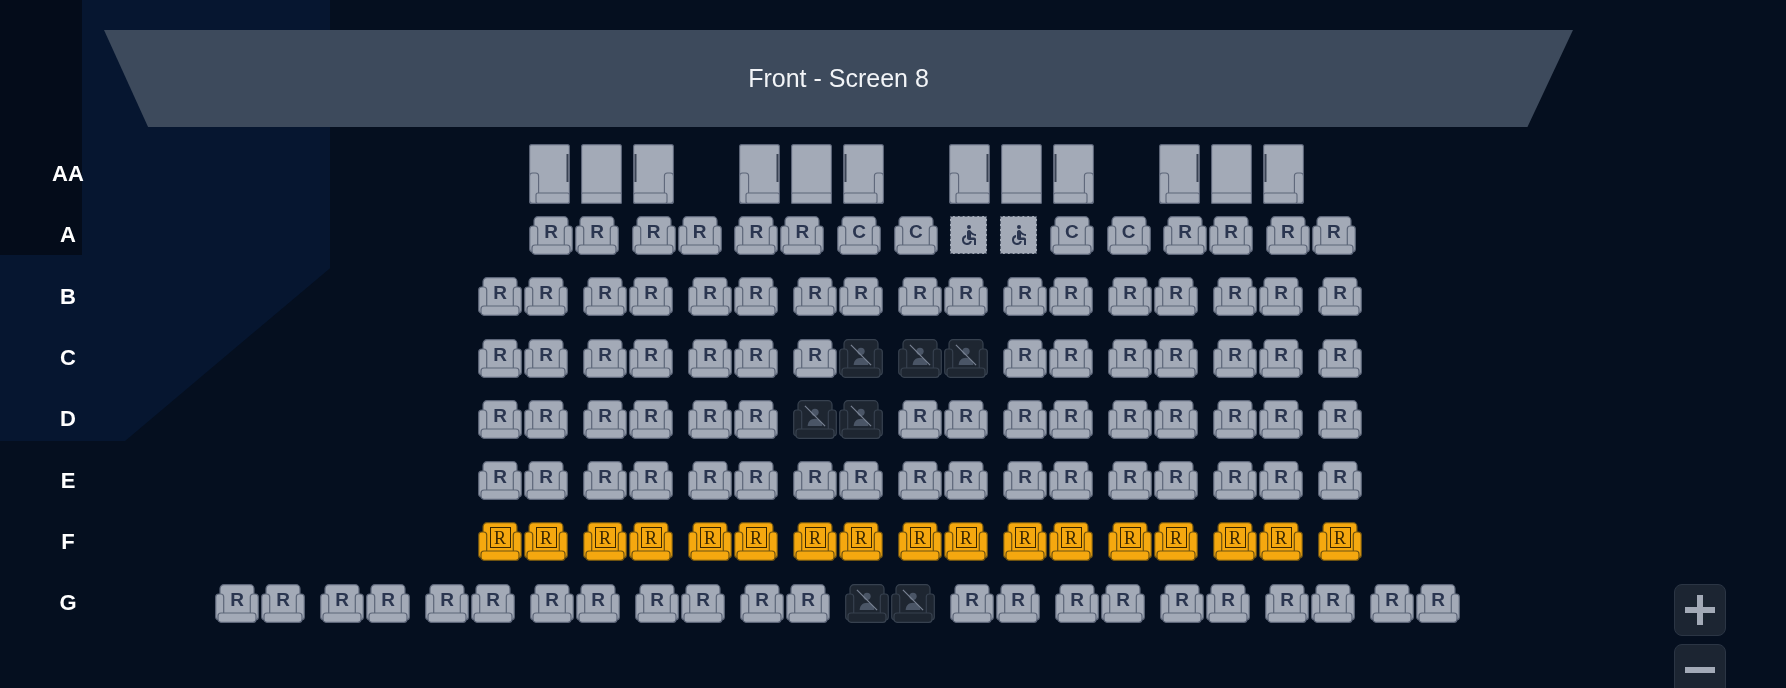  I want to click on row-label: A, so click(68, 235).